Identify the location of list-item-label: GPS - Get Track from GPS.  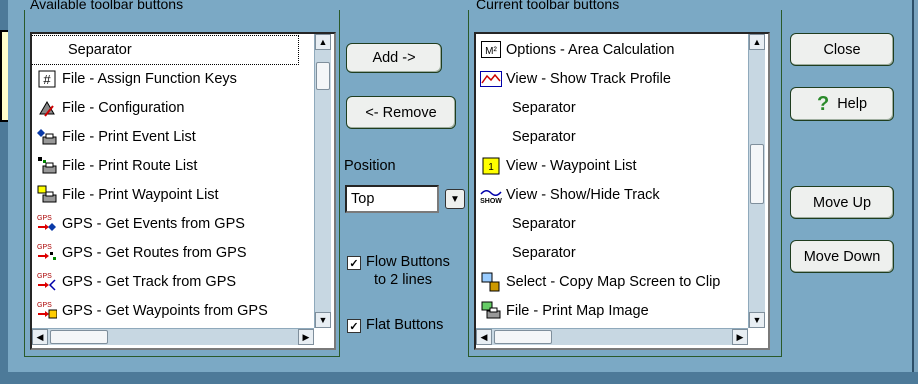
(149, 282).